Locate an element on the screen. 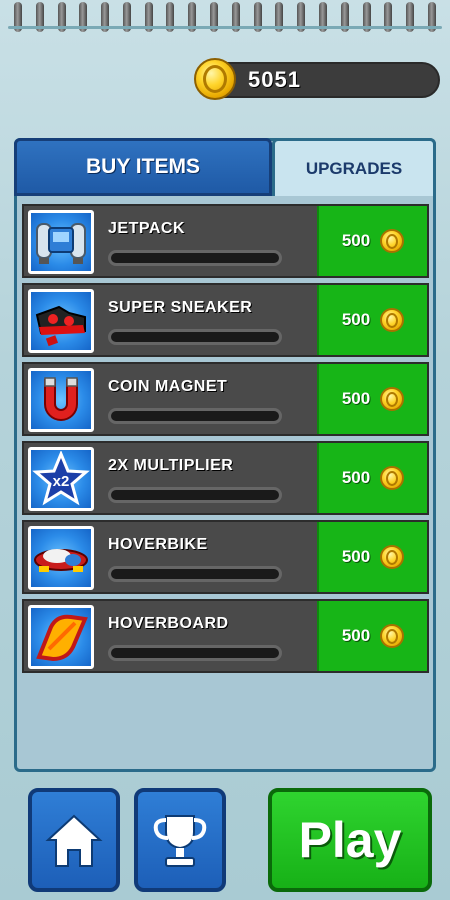 This screenshot has height=900, width=450. trophy-icon is located at coordinates (180, 841).